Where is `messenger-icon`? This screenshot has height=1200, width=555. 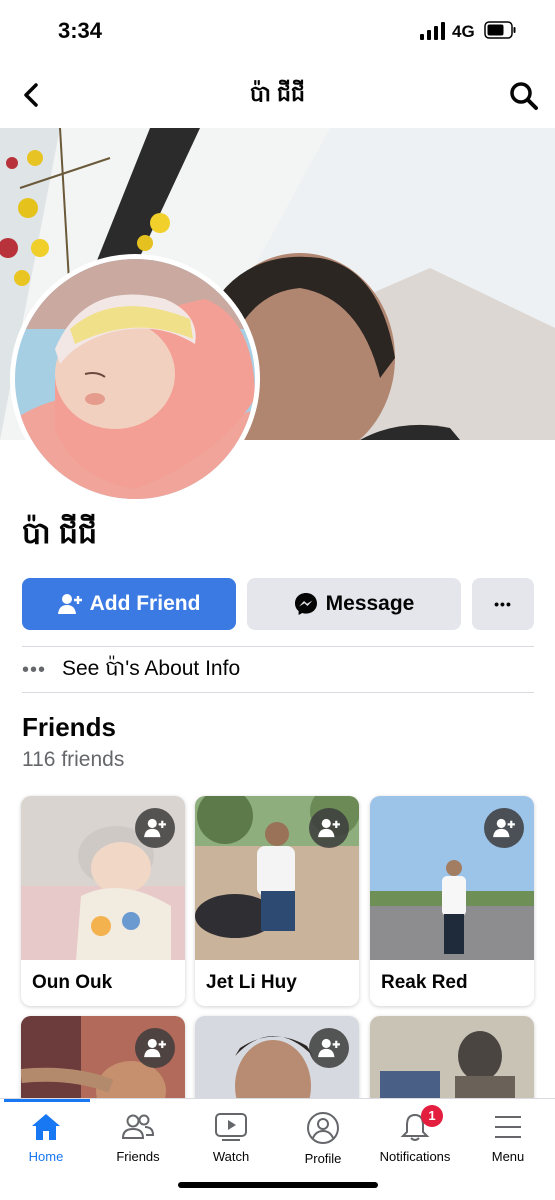 messenger-icon is located at coordinates (305, 604).